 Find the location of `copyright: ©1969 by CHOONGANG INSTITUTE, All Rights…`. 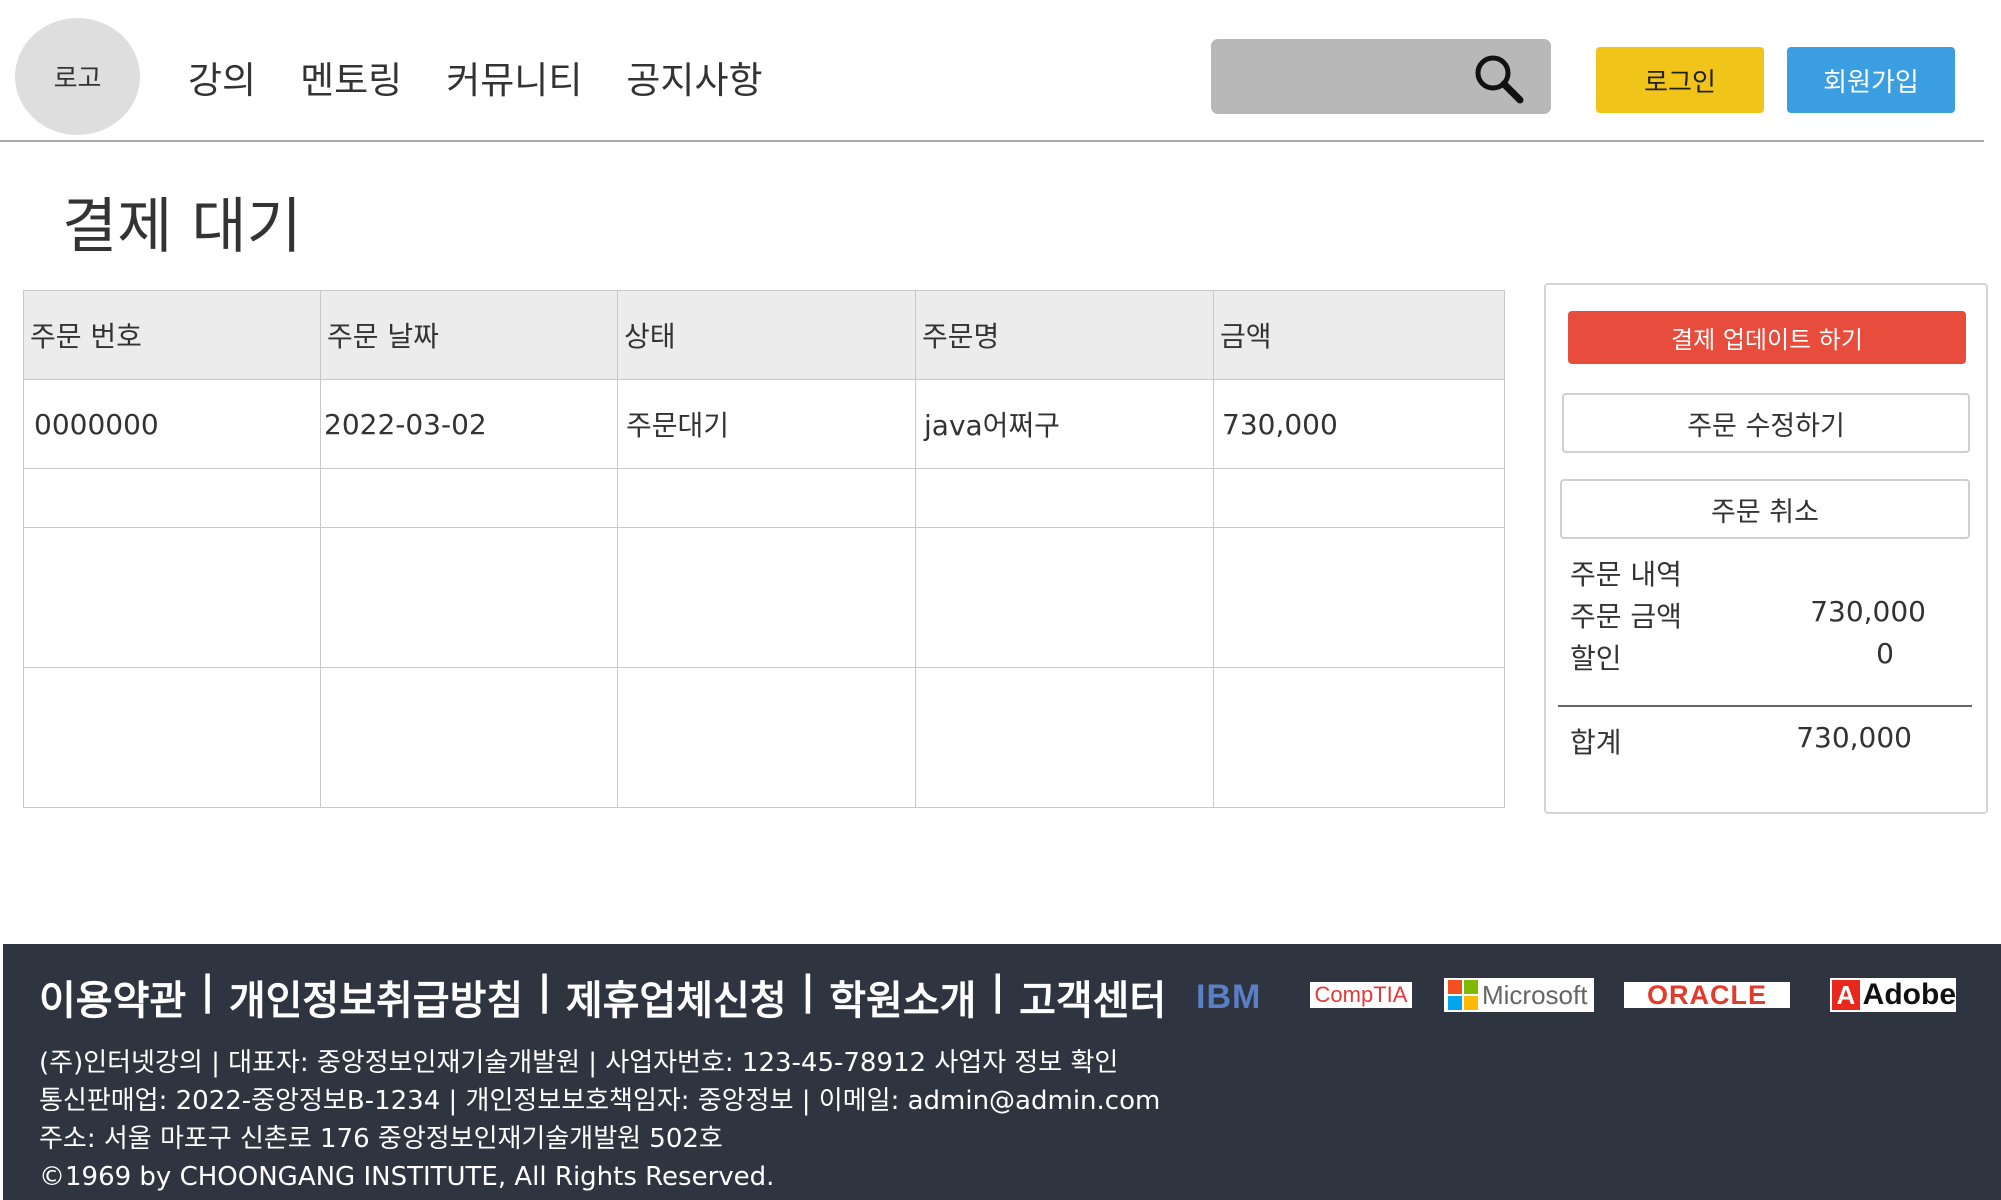

copyright: ©1969 by CHOONGANG INSTITUTE, All Rights… is located at coordinates (407, 1177).